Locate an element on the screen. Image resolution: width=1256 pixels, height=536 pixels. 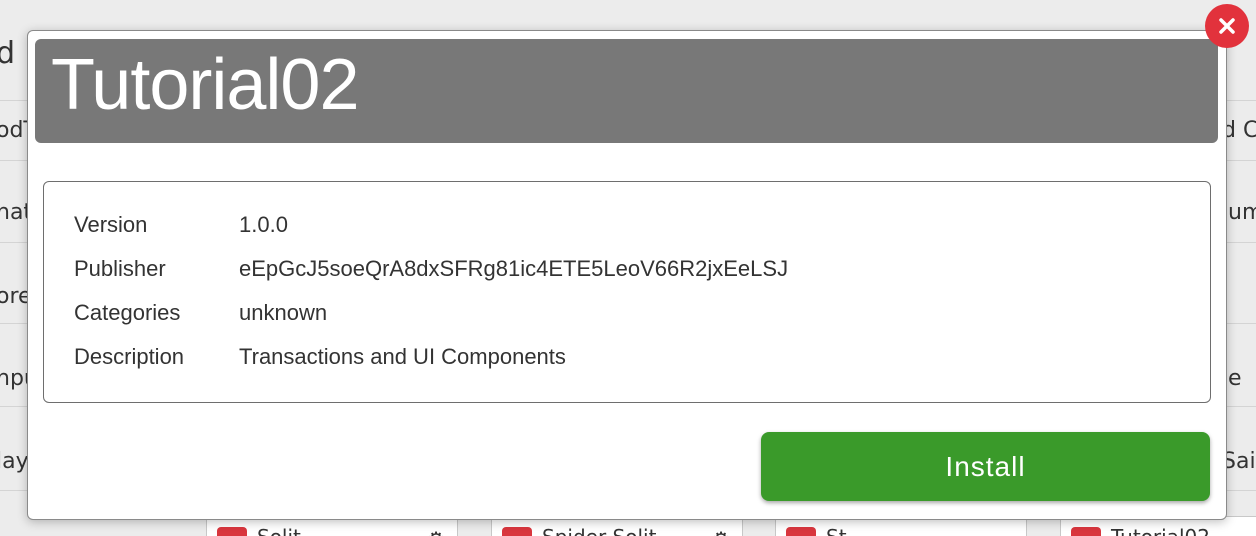
detail-label: Categories is located at coordinates (127, 312).